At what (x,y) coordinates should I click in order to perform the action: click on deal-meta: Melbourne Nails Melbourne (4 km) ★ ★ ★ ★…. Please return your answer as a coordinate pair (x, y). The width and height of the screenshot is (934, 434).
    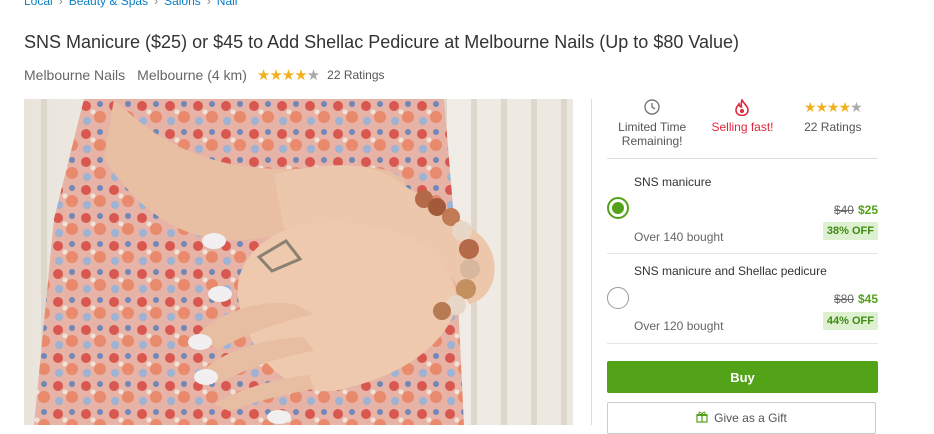
    Looking at the image, I should click on (204, 75).